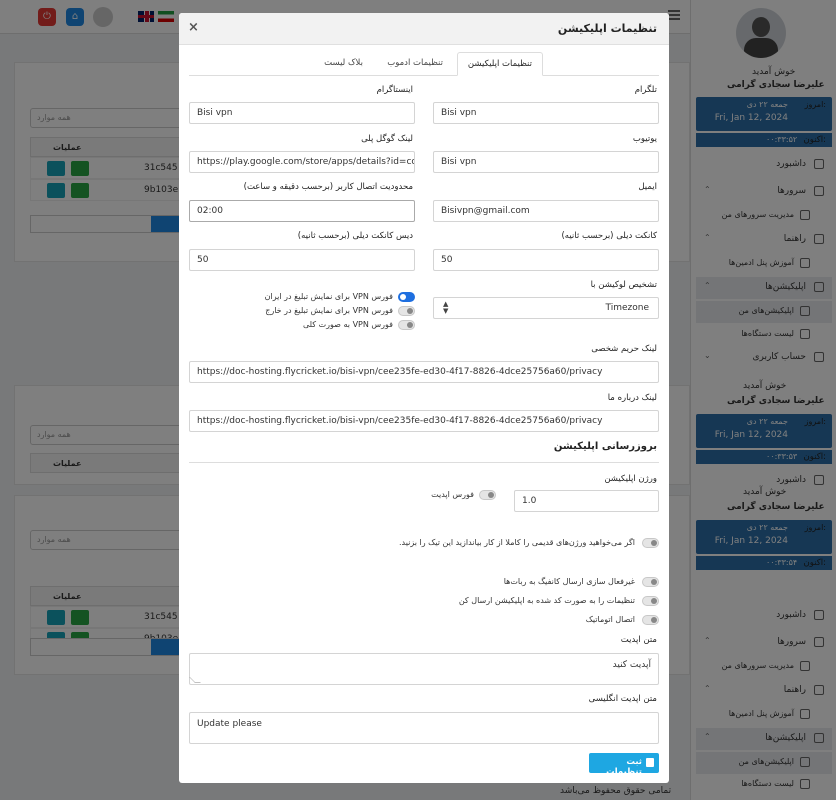 Image resolution: width=836 pixels, height=800 pixels. Describe the element at coordinates (569, 581) in the screenshot. I see `disable-config-label: غیرفعال سازی ارسال کانفیگ به ربات‌ها` at that location.